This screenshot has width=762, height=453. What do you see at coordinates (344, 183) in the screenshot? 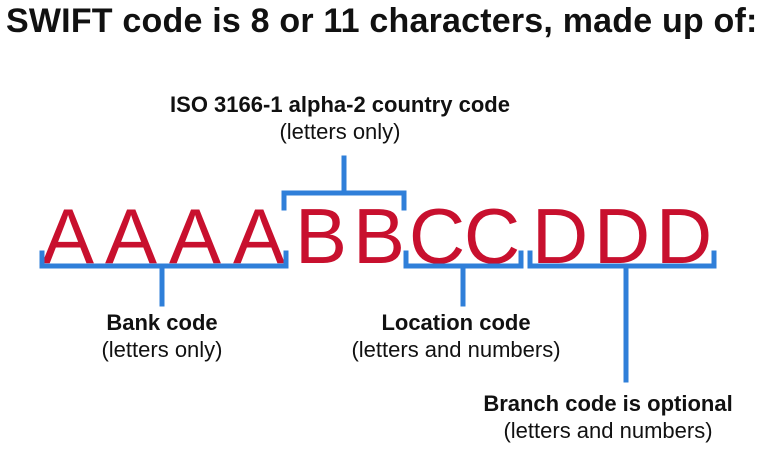
I see `country-bracket` at bounding box center [344, 183].